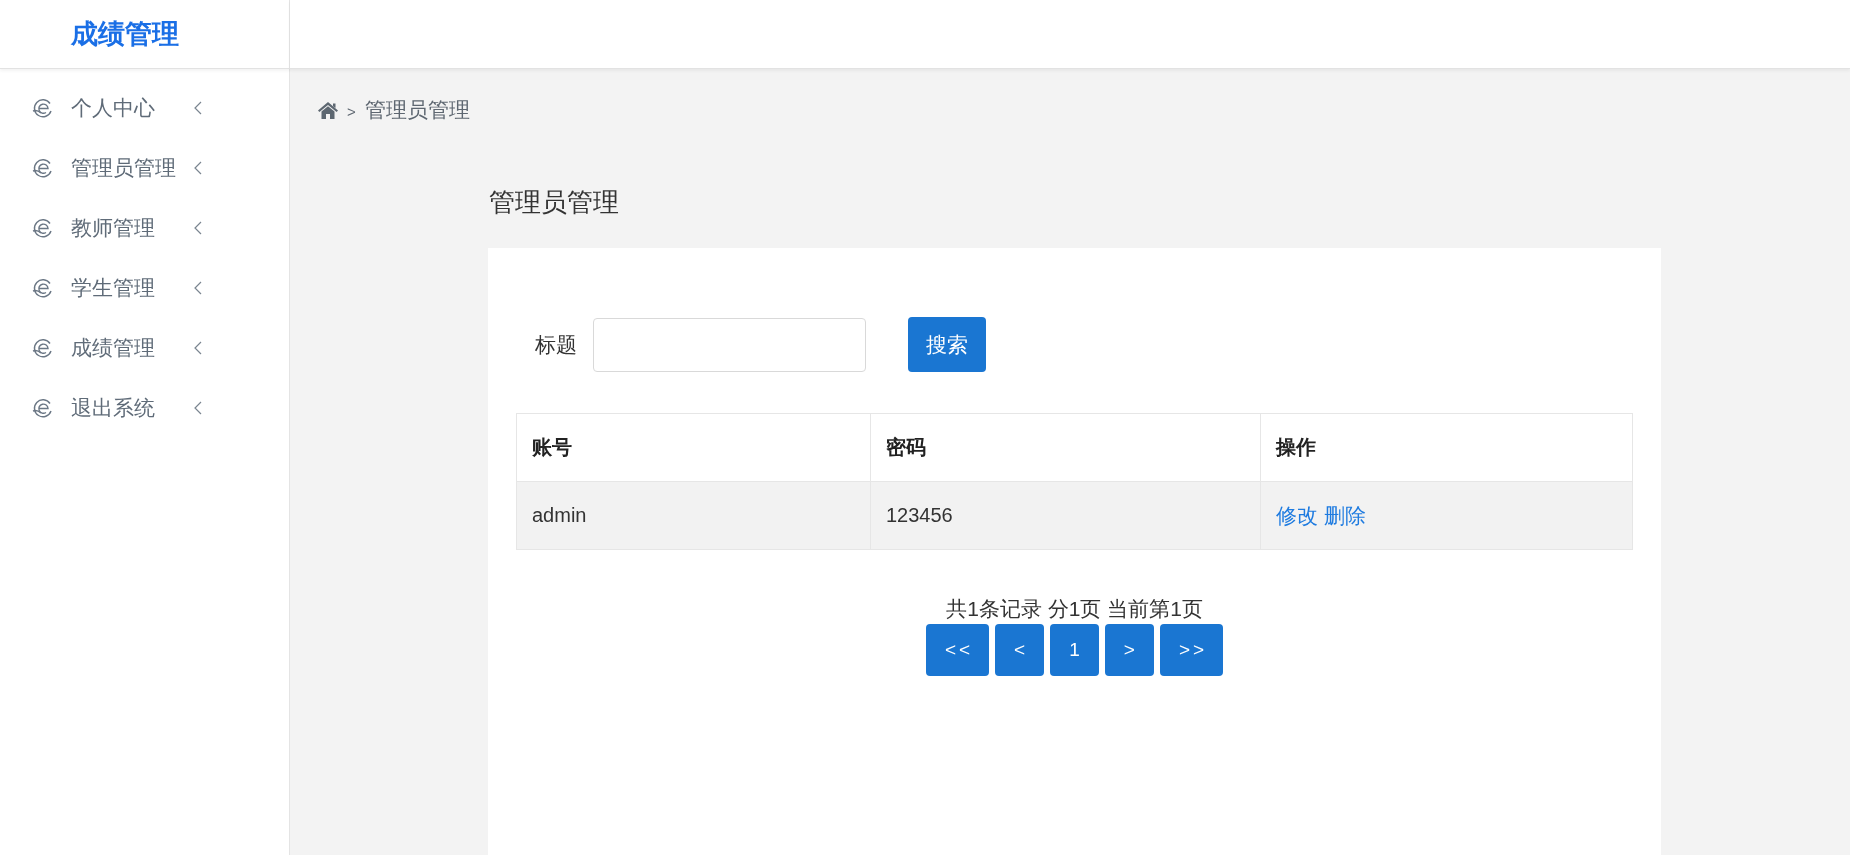 This screenshot has height=855, width=1850. Describe the element at coordinates (1297, 515) in the screenshot. I see `action-link: 修改` at that location.